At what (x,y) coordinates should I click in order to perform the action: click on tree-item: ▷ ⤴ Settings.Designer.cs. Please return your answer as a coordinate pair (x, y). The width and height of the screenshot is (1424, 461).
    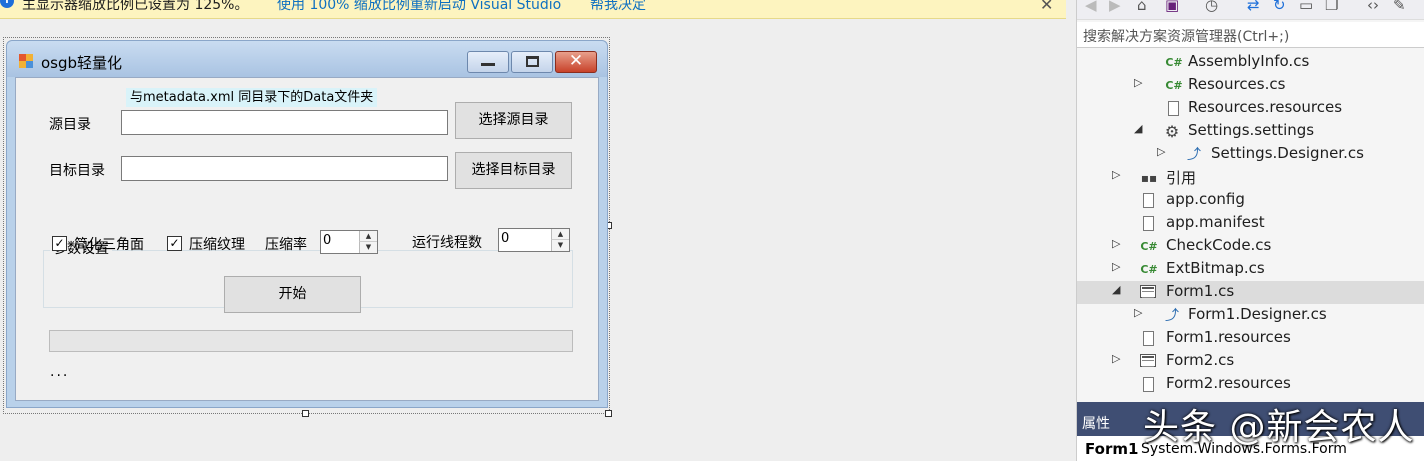
    Looking at the image, I should click on (1250, 154).